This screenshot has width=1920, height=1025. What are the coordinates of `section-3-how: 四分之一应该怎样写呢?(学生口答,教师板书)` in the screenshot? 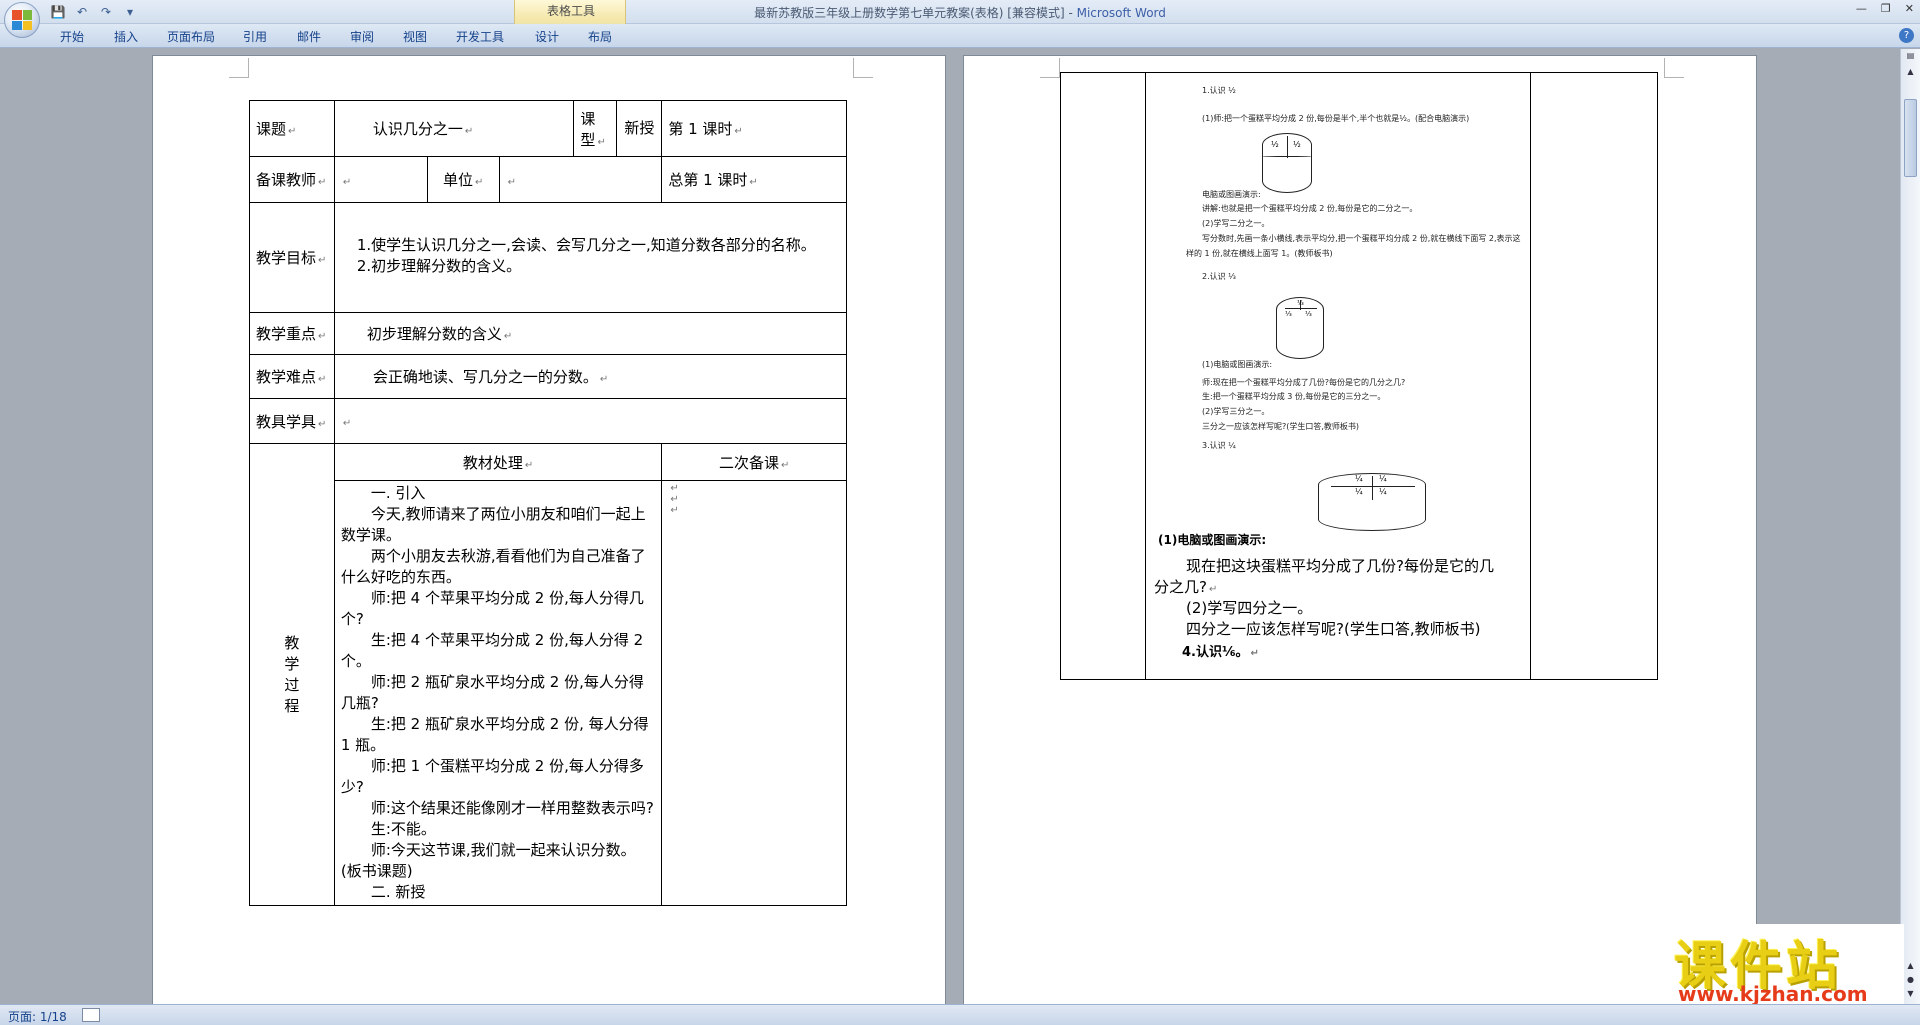 It's located at (1333, 629).